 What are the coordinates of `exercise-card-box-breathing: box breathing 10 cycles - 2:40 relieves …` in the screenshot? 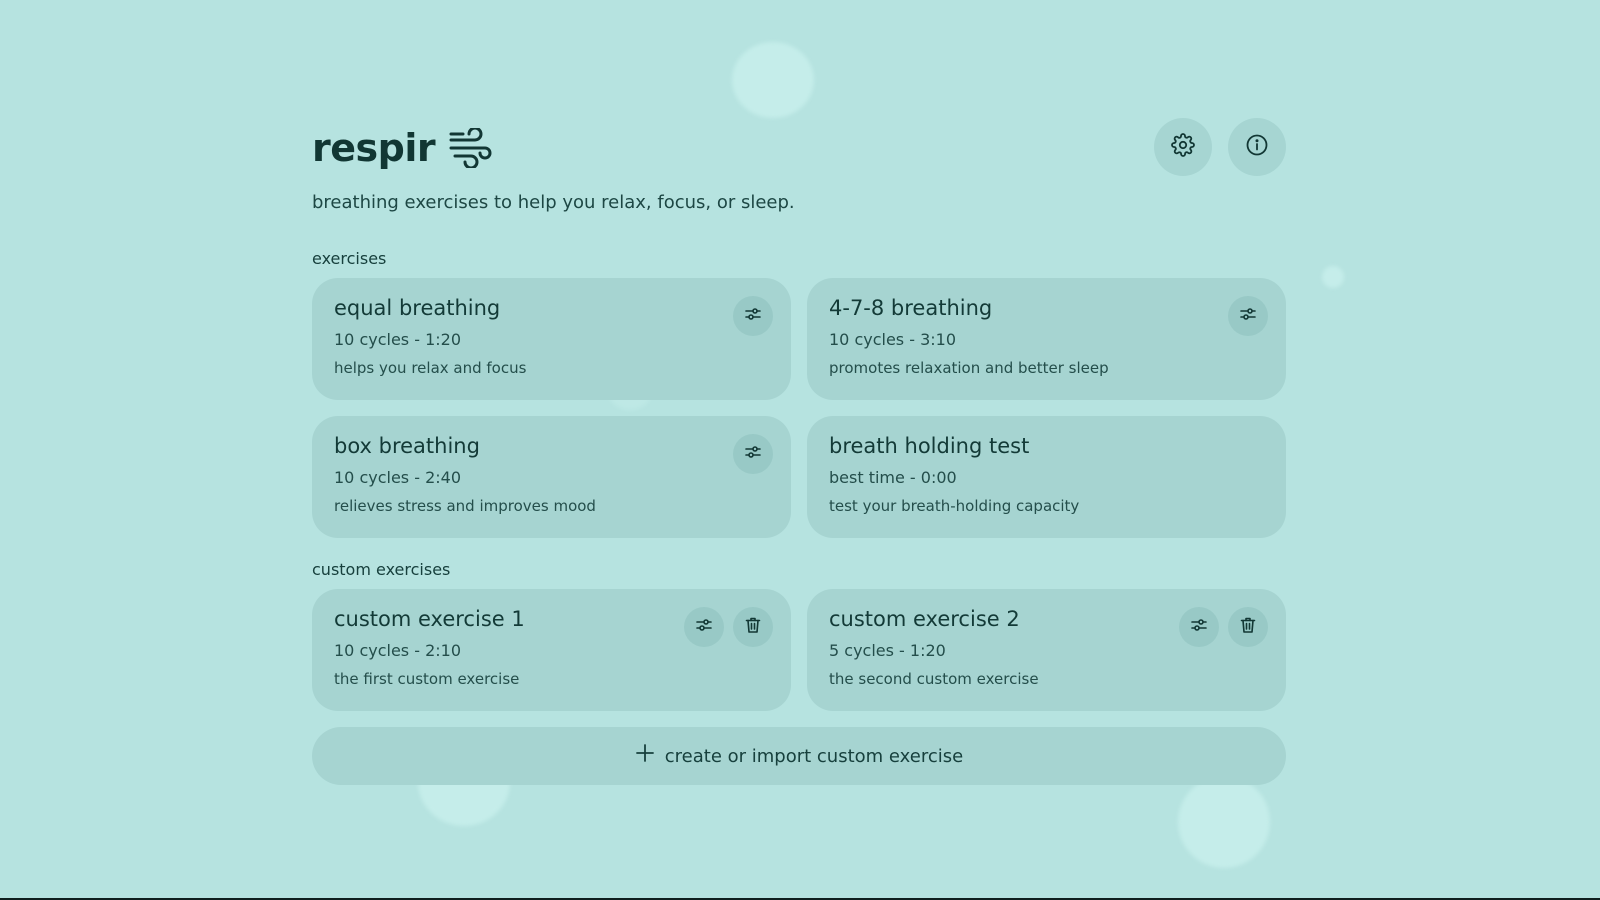 It's located at (551, 477).